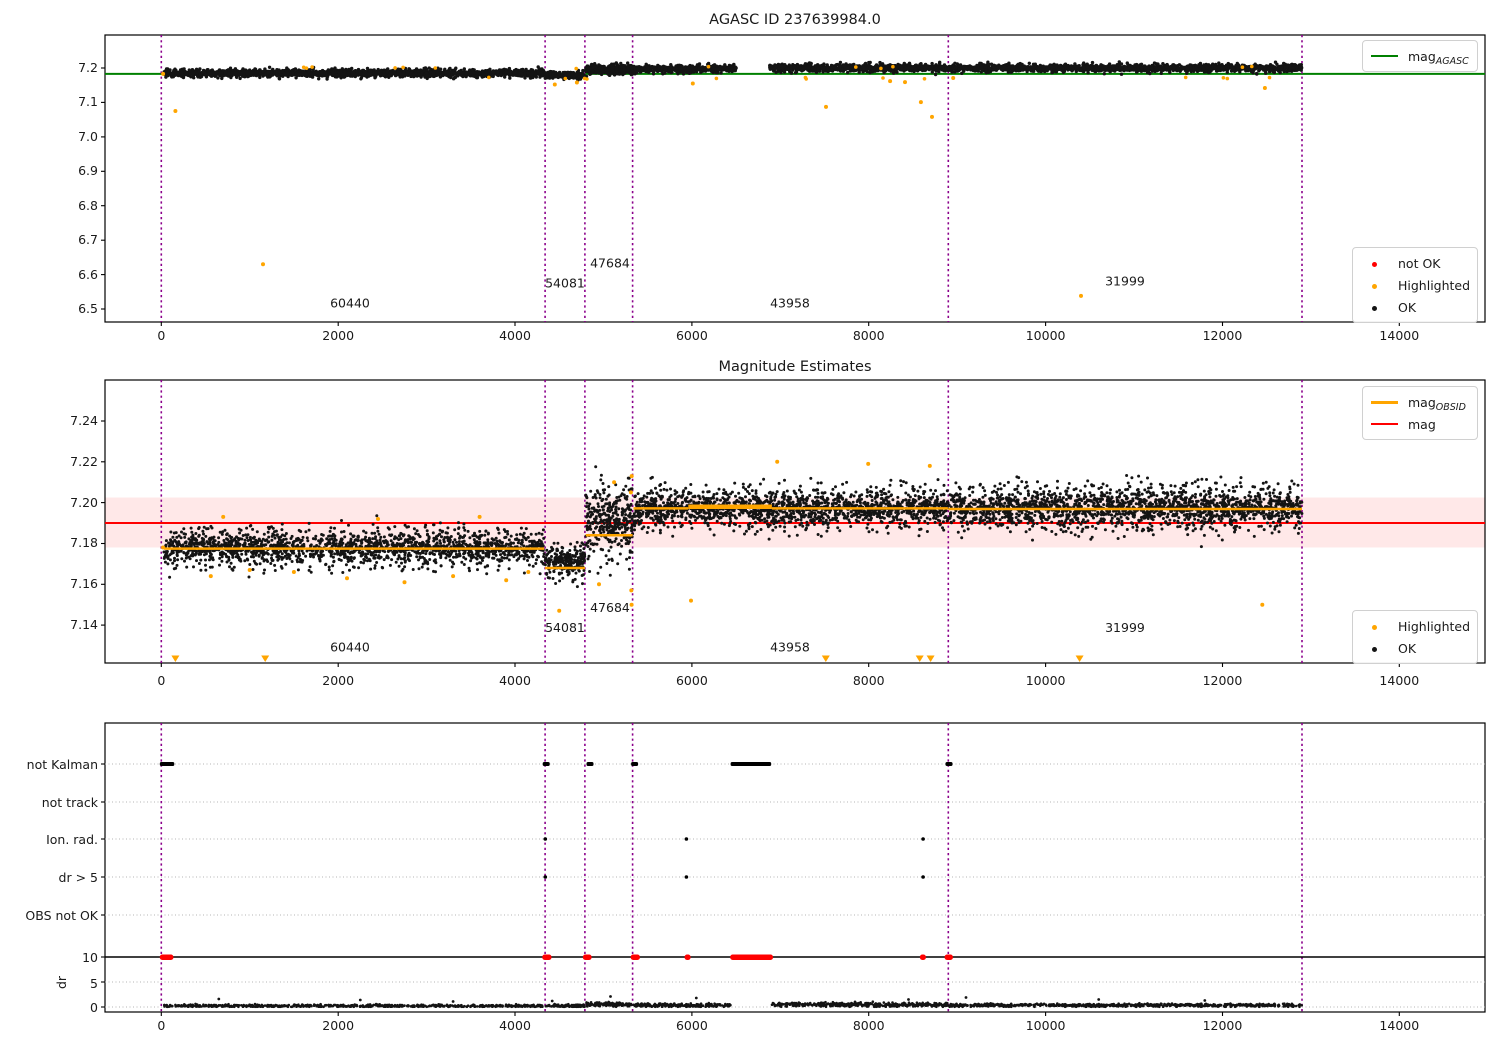  I want to click on y-tick-label: 7.0, so click(88, 136).